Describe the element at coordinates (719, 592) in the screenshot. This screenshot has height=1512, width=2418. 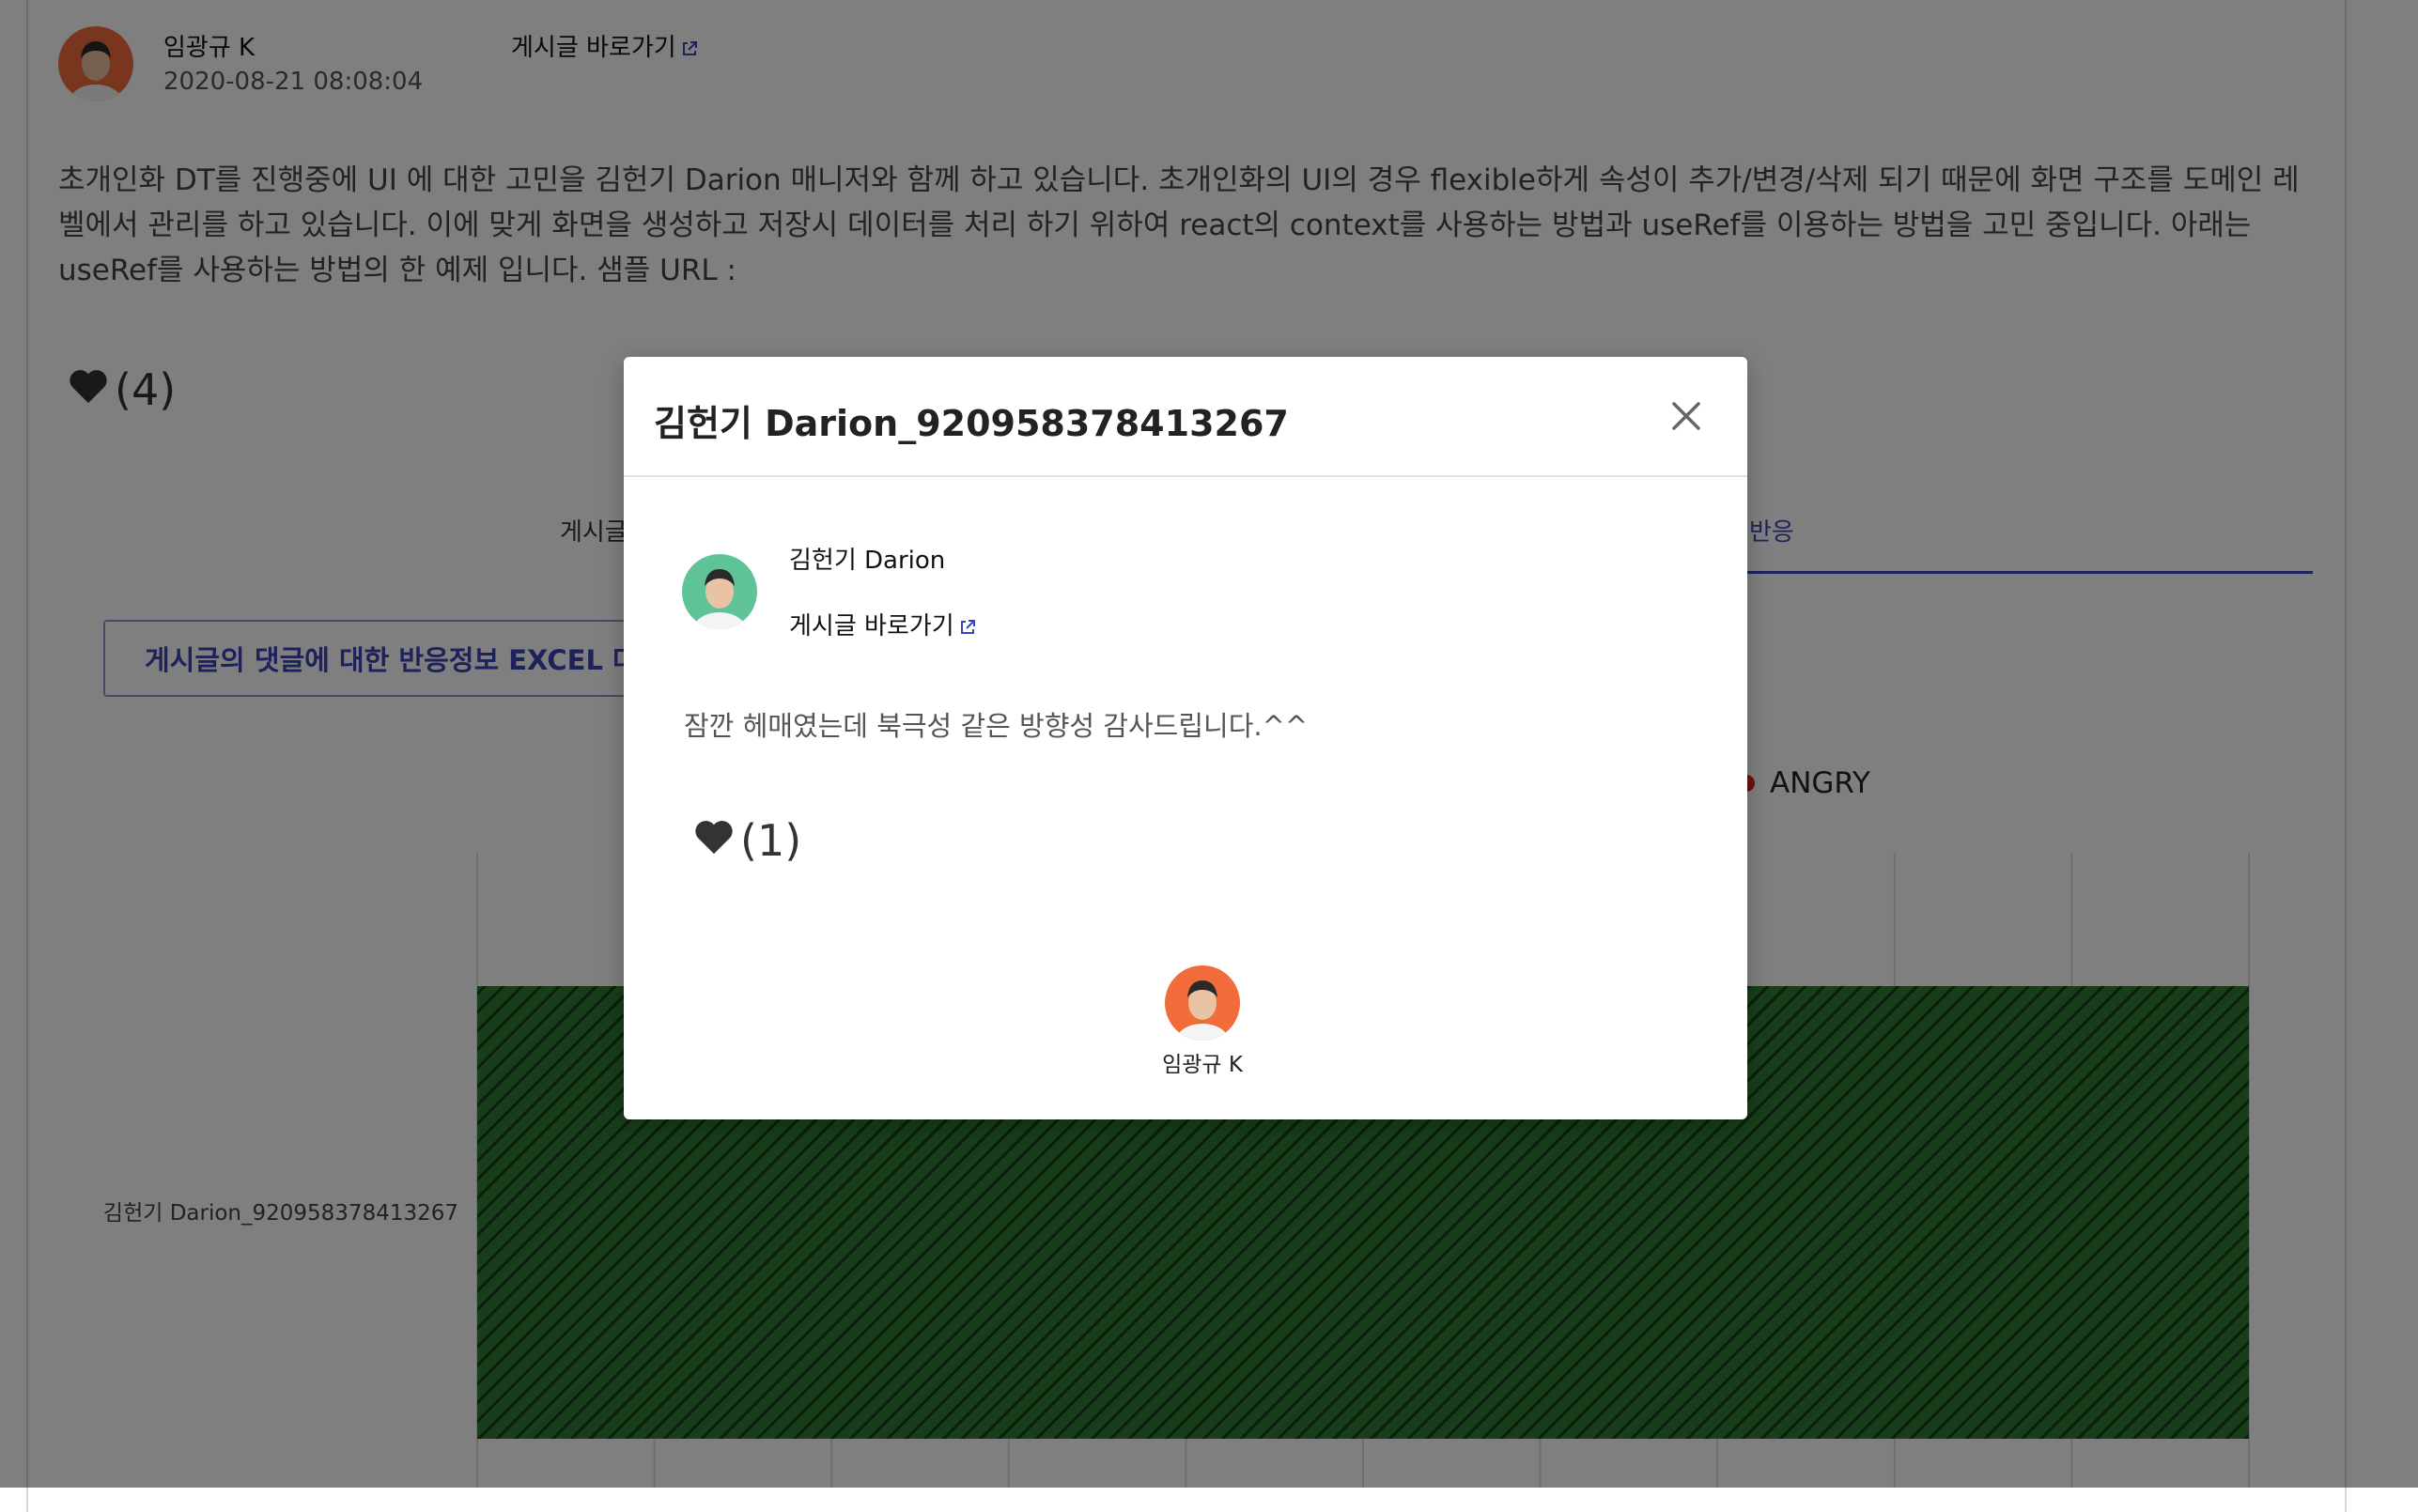
I see `commenter-avatar` at that location.